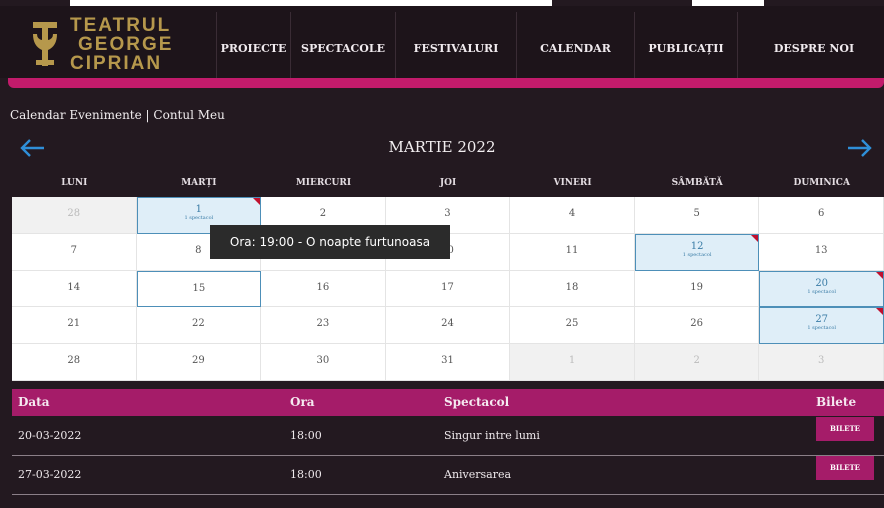 The width and height of the screenshot is (884, 508). I want to click on day-number: 23, so click(323, 324).